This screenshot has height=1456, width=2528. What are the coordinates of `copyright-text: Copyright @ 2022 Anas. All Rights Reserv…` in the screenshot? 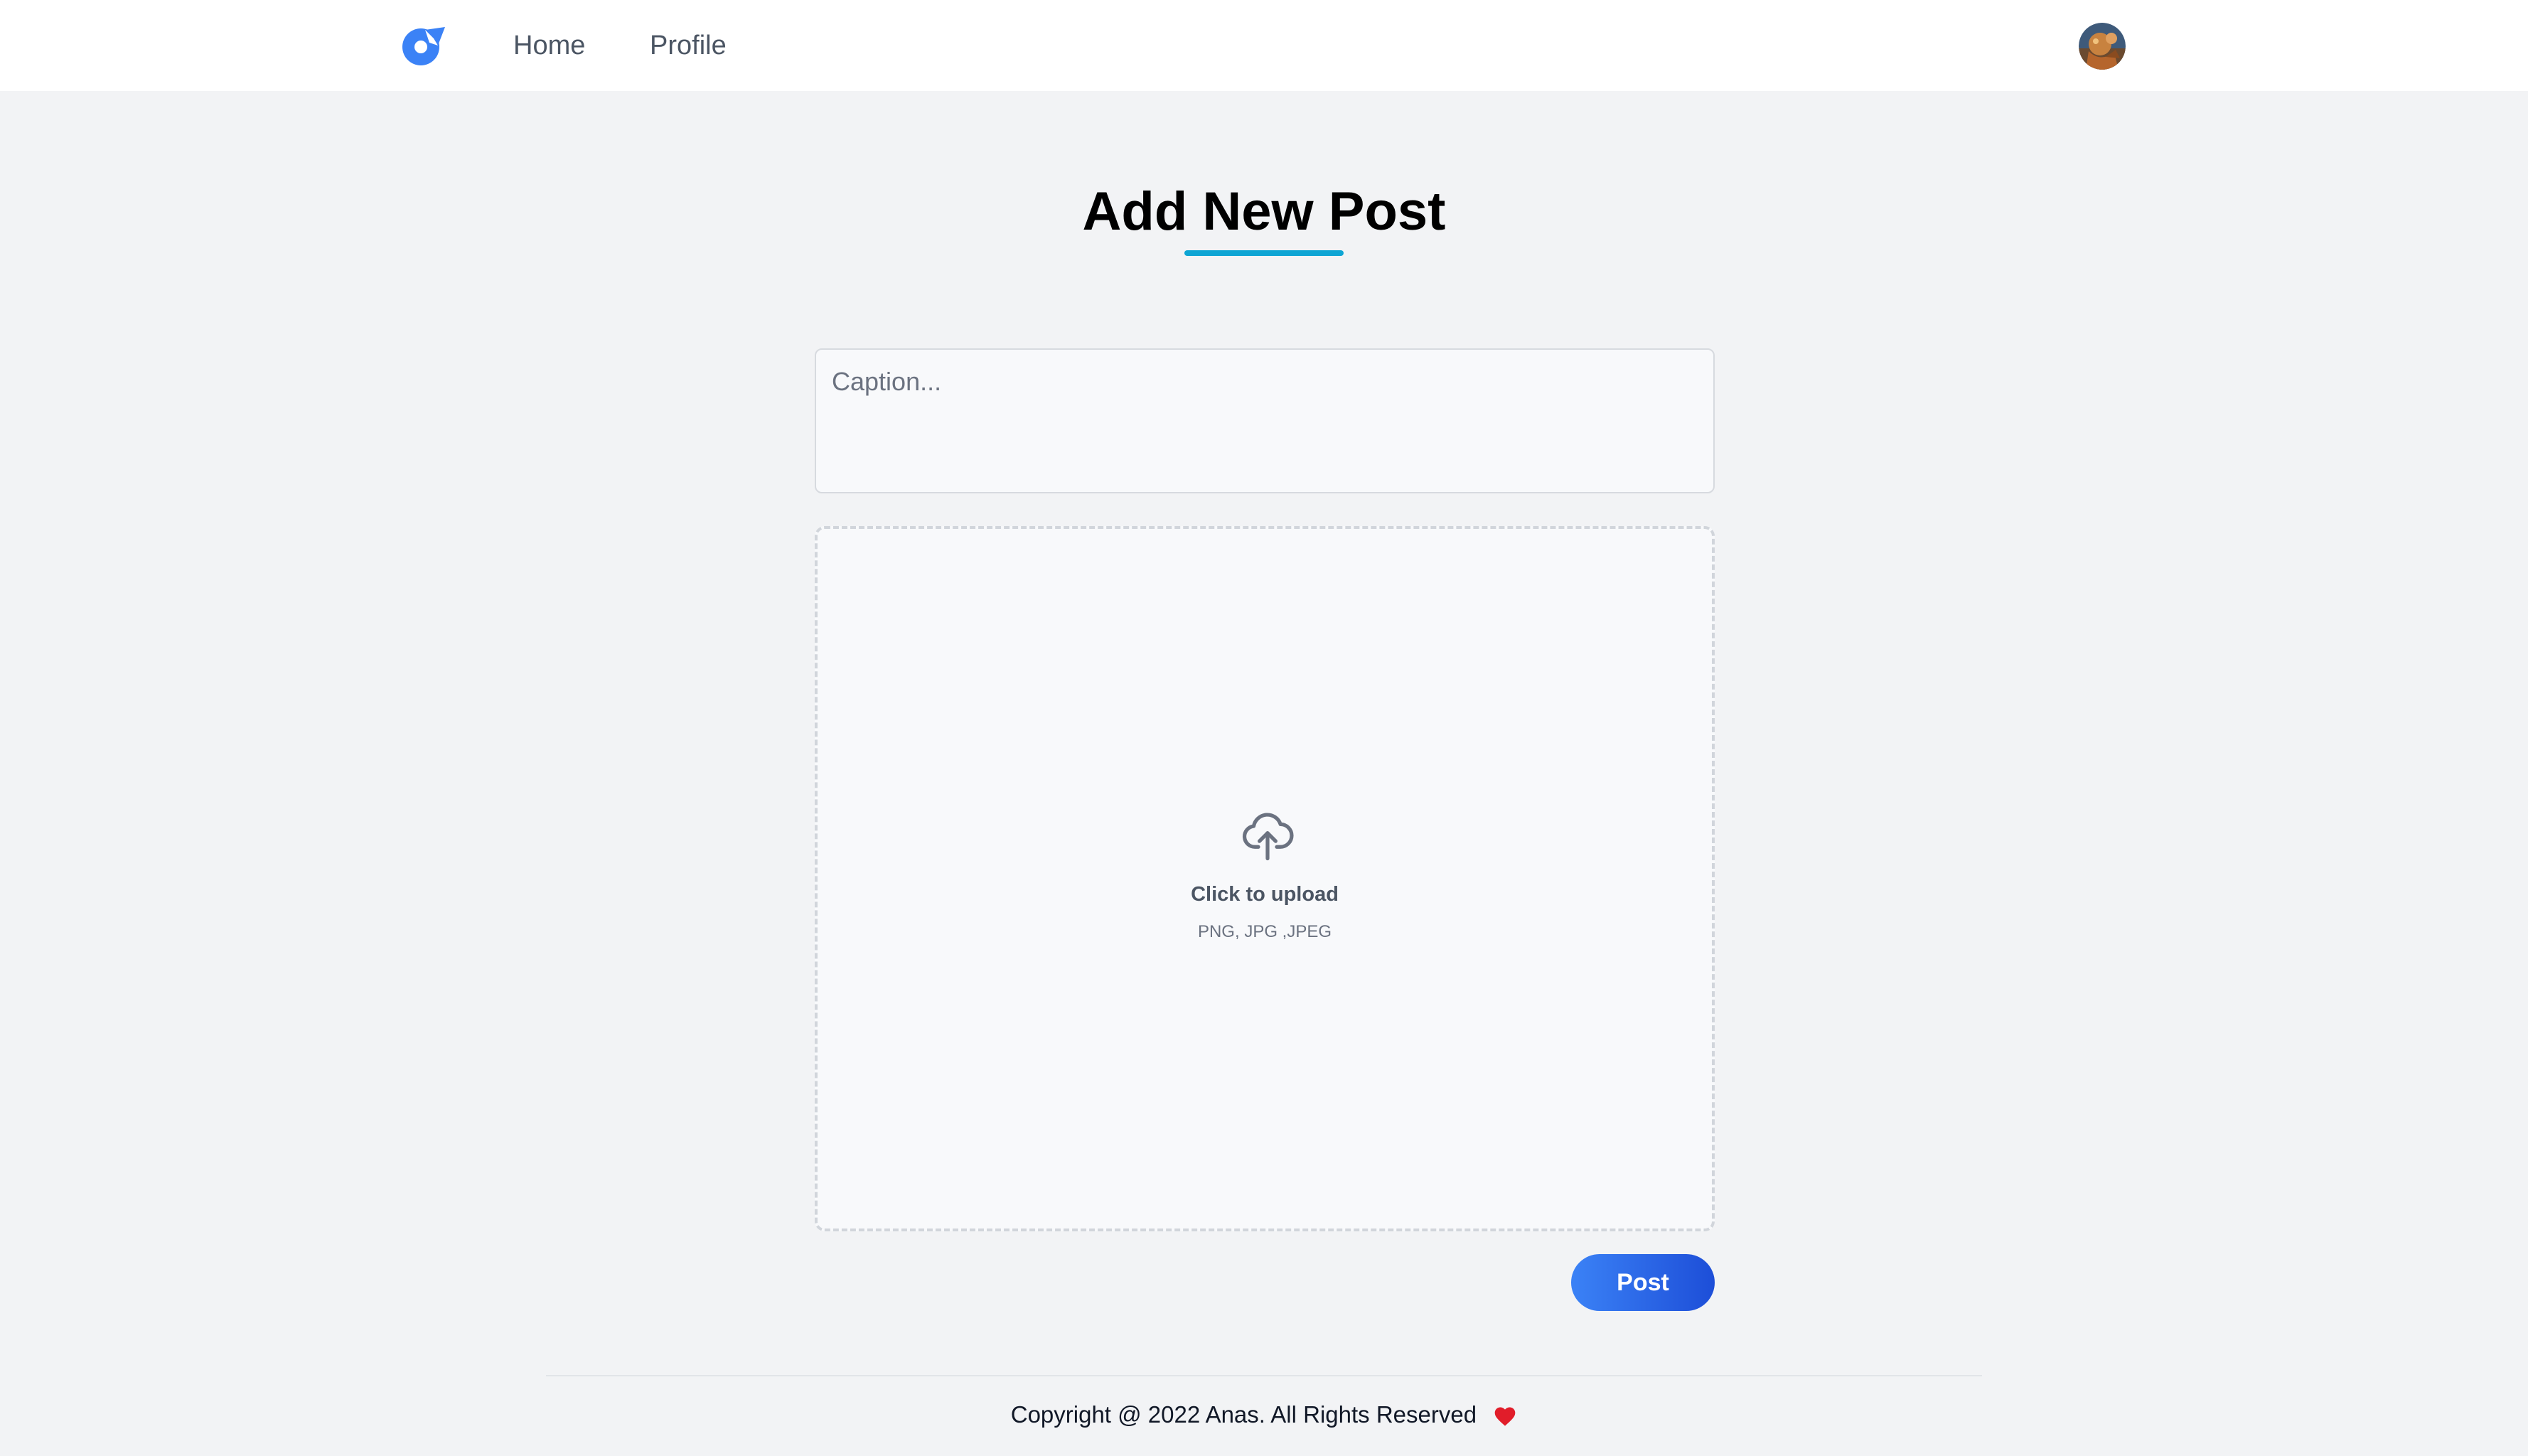 It's located at (1243, 1415).